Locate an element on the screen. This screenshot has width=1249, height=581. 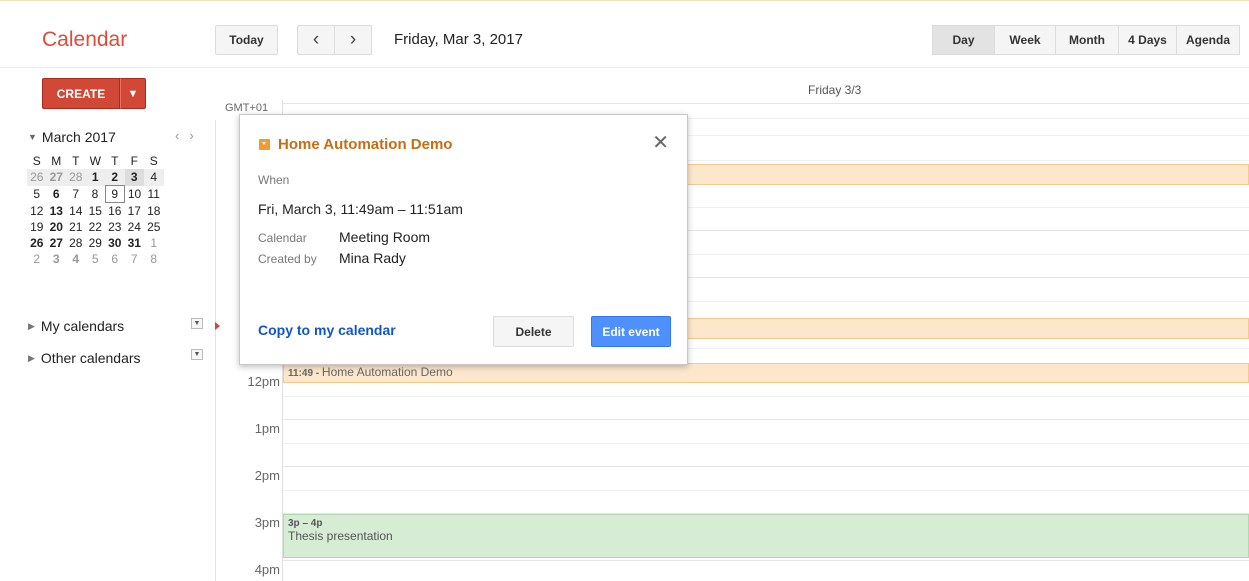
prev-chevron-icon: ‹ is located at coordinates (316, 40).